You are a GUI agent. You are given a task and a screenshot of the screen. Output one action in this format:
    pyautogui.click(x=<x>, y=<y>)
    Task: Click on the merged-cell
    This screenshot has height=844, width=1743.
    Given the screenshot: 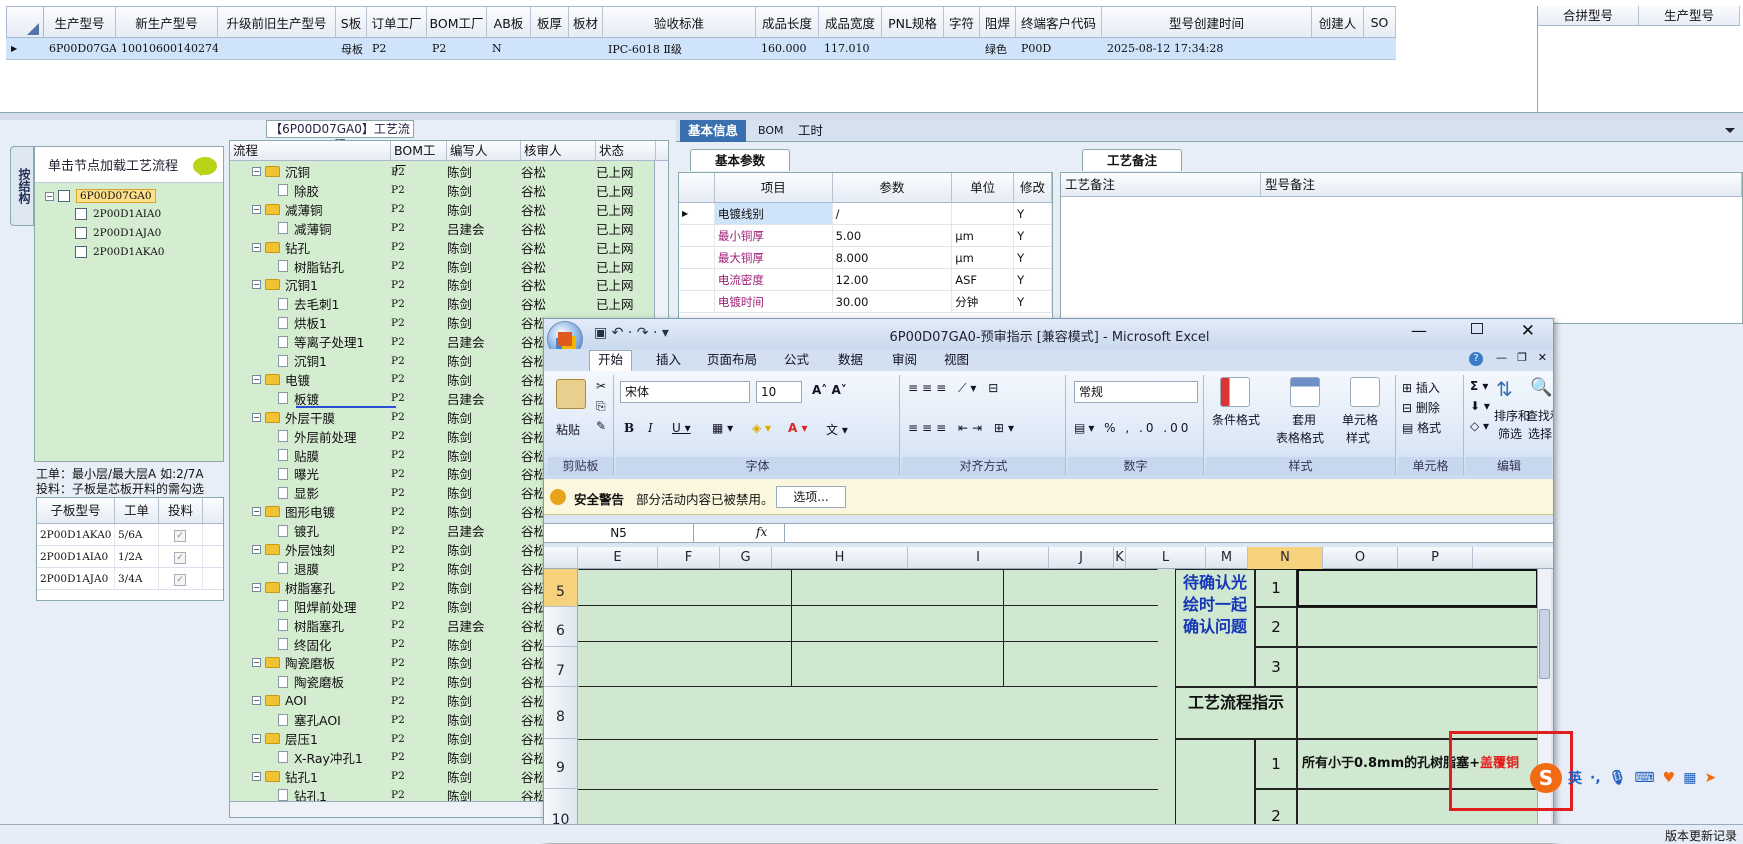 What is the action you would take?
    pyautogui.click(x=868, y=628)
    